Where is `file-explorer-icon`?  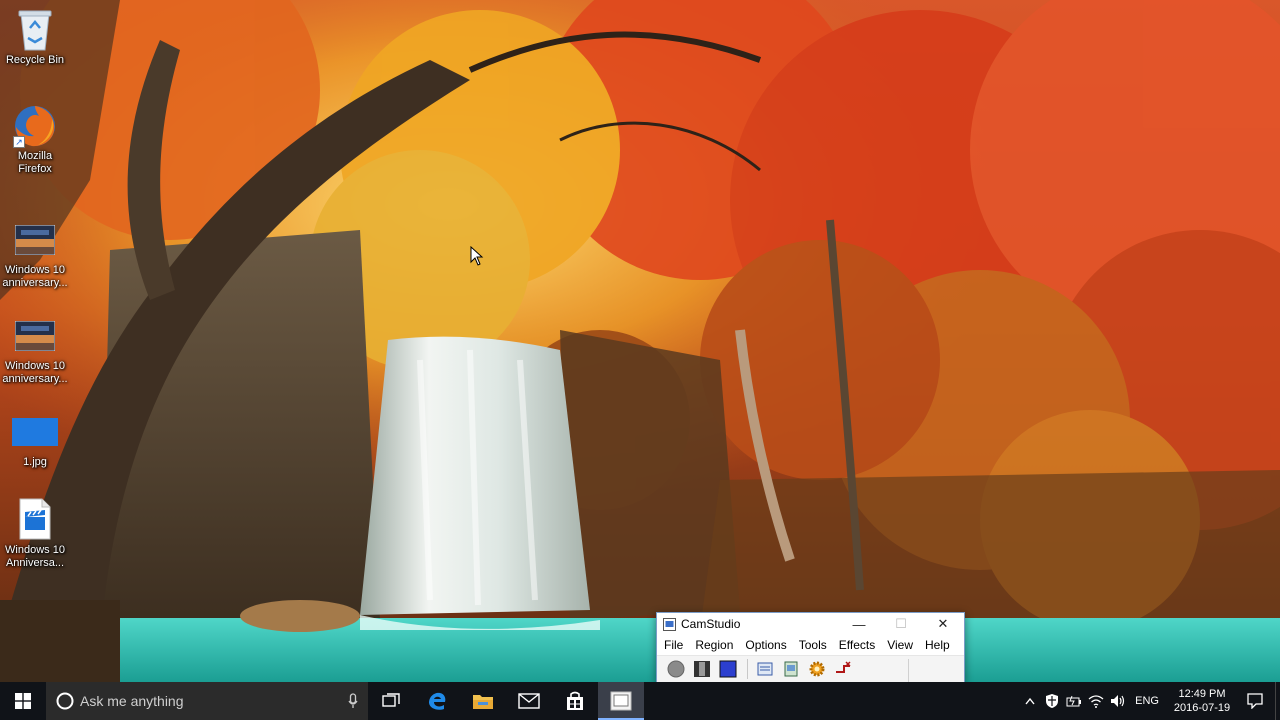 file-explorer-icon is located at coordinates (483, 702).